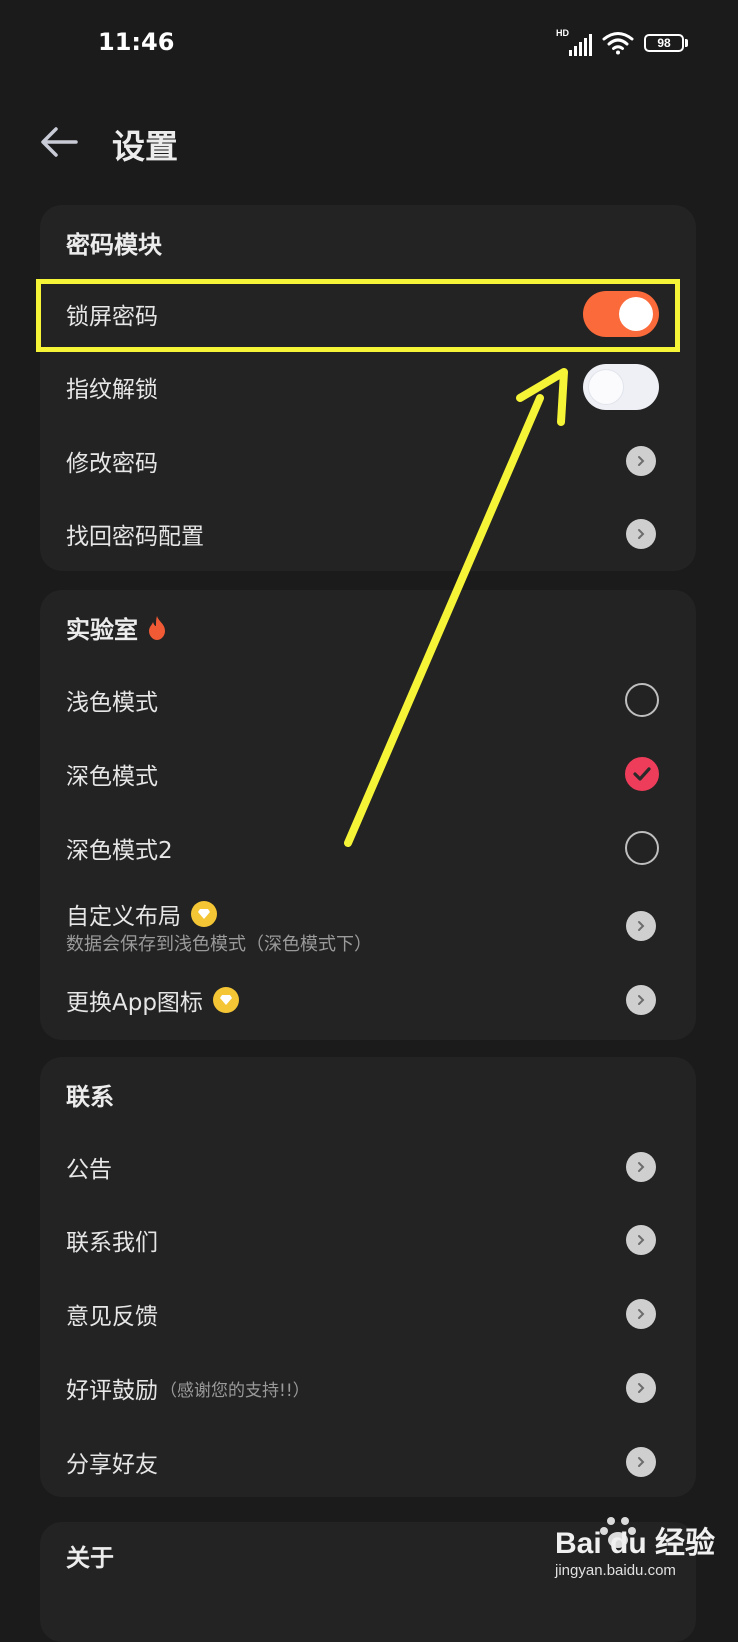  Describe the element at coordinates (368, 1000) in the screenshot. I see `change-app-icon-row: 更换App图标` at that location.